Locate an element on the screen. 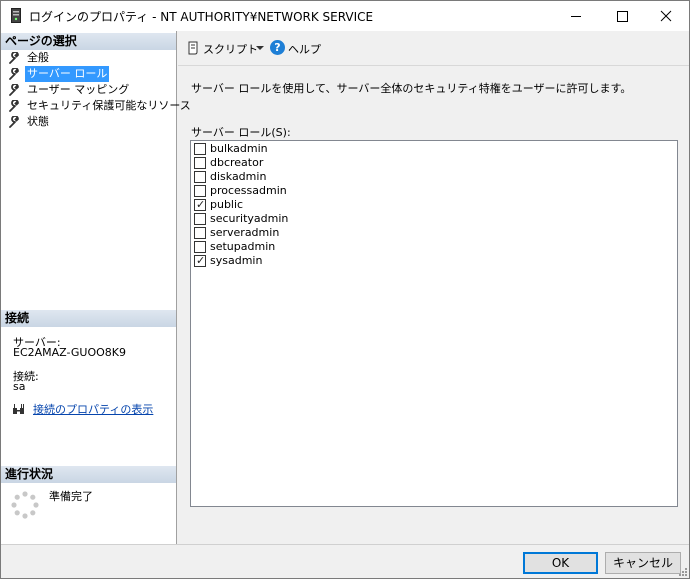 Image resolution: width=690 pixels, height=579 pixels. minimize-button is located at coordinates (576, 16).